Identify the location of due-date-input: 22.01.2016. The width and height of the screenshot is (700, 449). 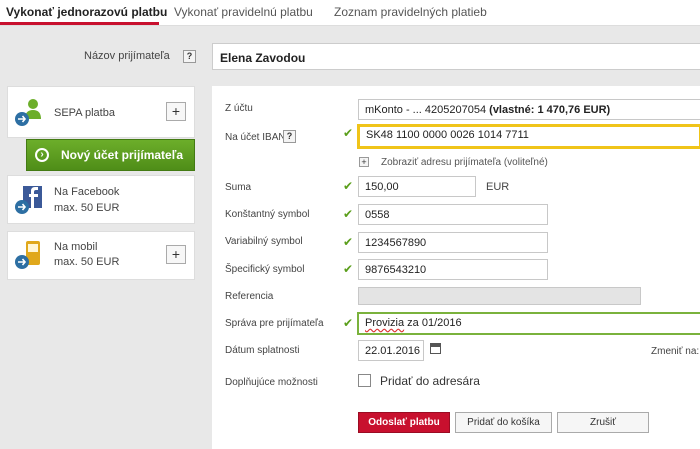
(391, 350).